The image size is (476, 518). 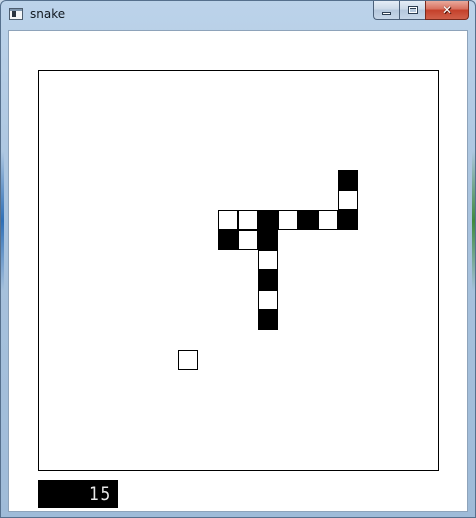 I want to click on maximize-button, so click(x=412, y=10).